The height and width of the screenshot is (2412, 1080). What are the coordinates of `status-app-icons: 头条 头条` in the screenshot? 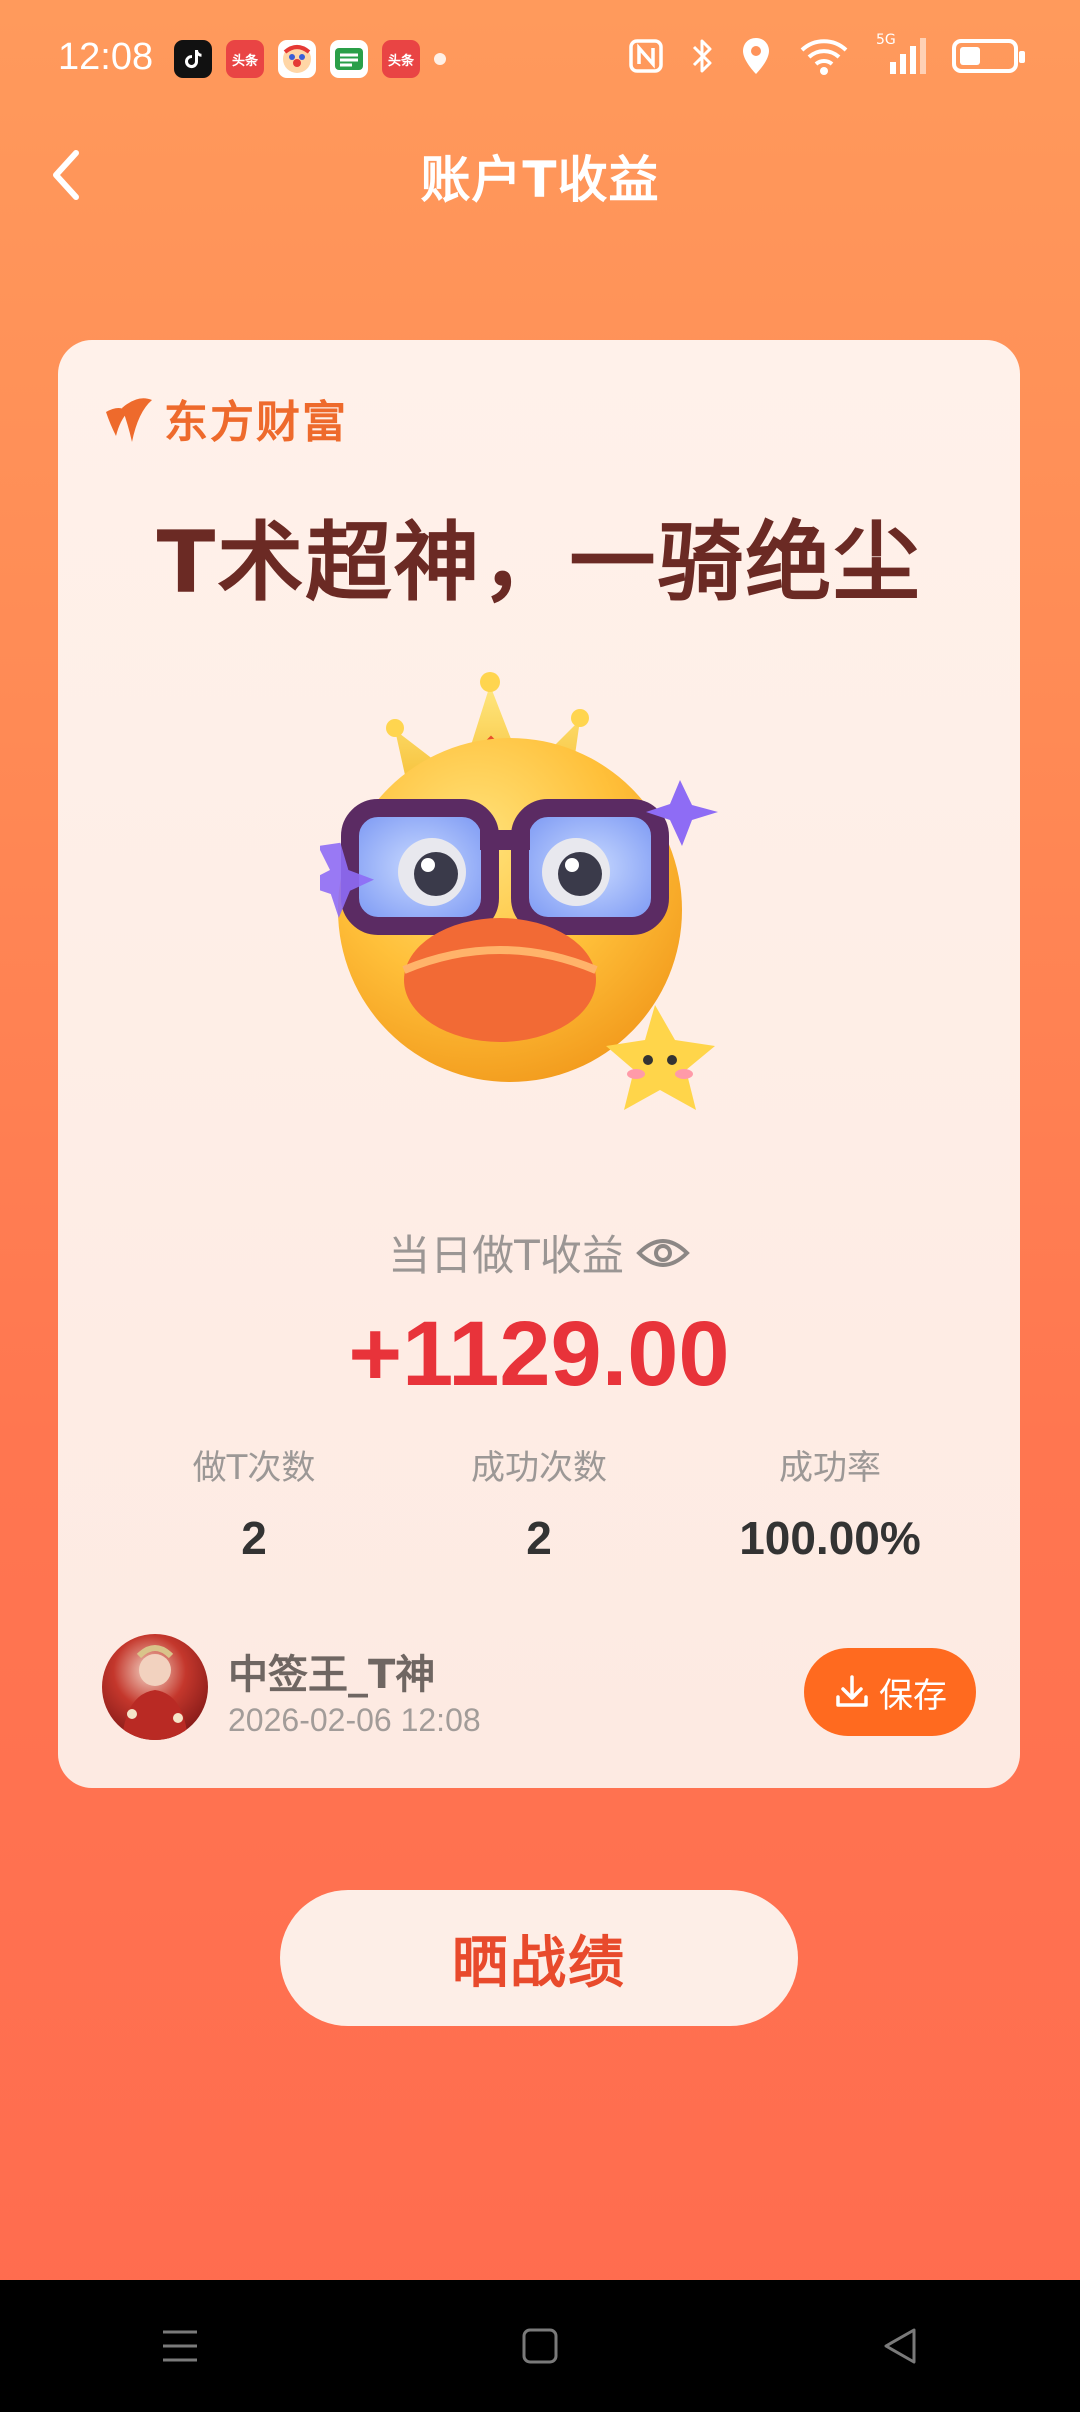 It's located at (310, 59).